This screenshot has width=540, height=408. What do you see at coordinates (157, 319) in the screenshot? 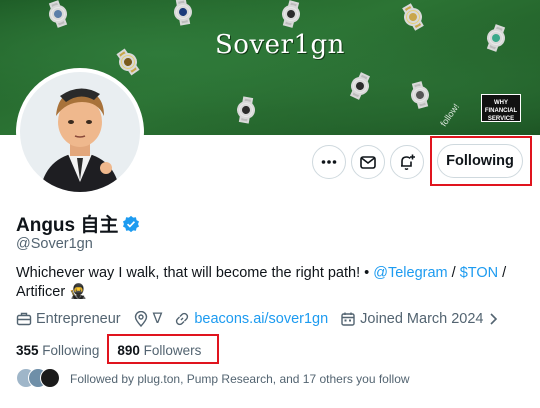
I see `location-label: ∇` at bounding box center [157, 319].